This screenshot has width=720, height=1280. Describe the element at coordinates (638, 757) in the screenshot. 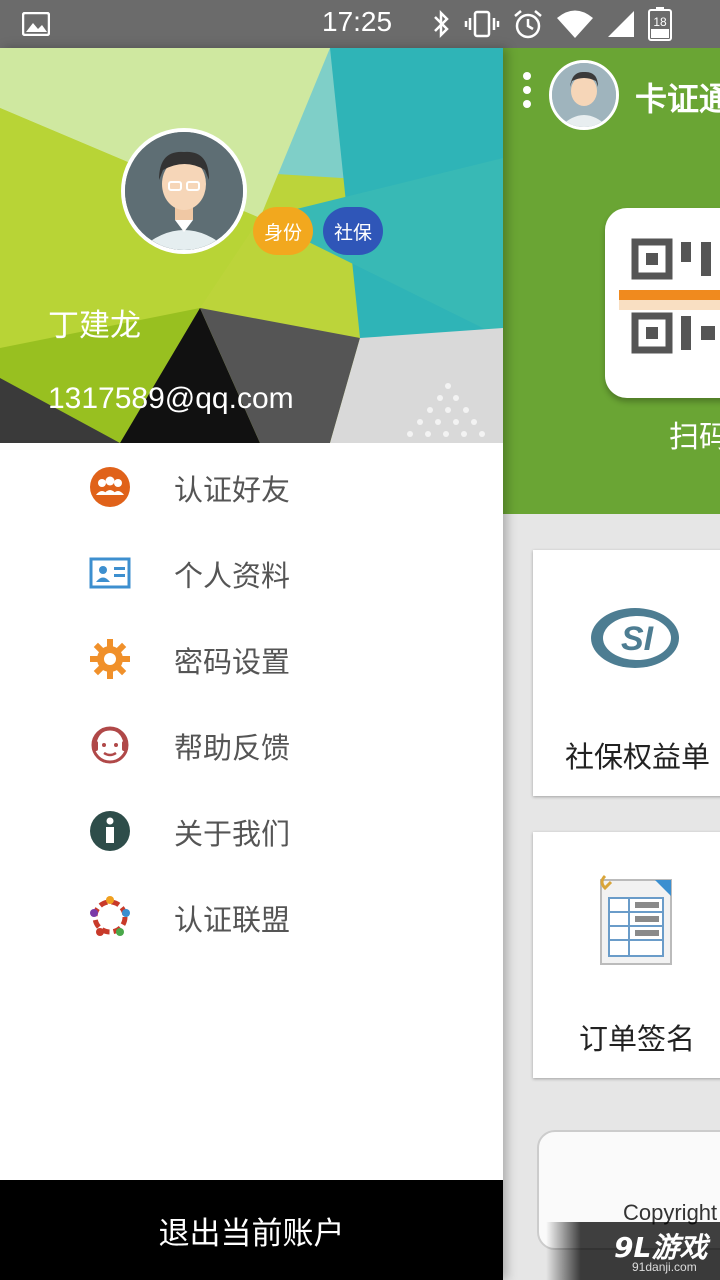

I see `social-security-label: 社保权益单` at that location.